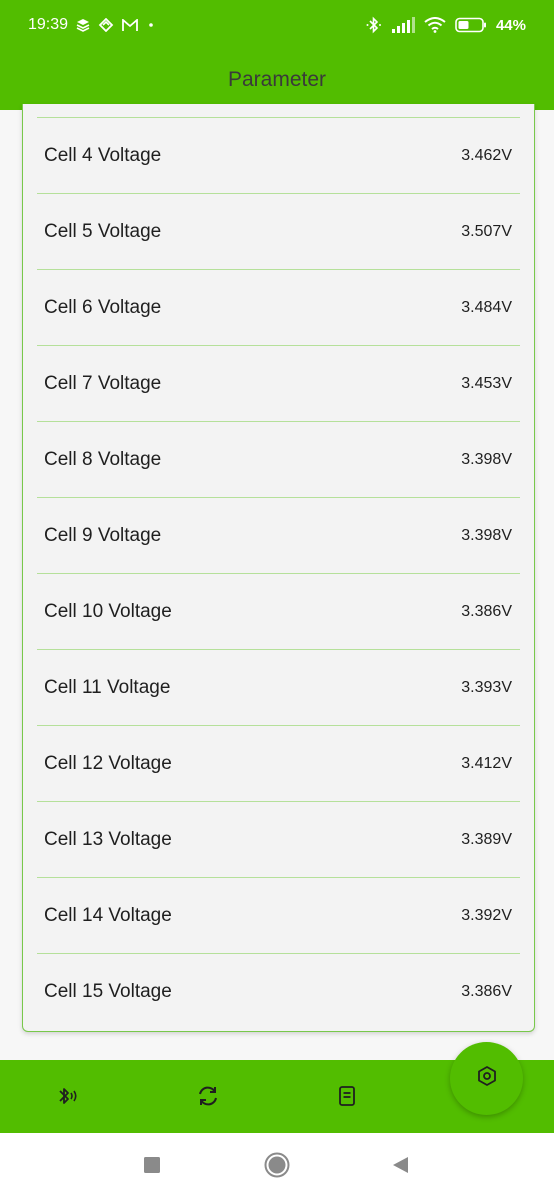  Describe the element at coordinates (103, 459) in the screenshot. I see `cell-voltage-label: Cell 8 Voltage` at that location.